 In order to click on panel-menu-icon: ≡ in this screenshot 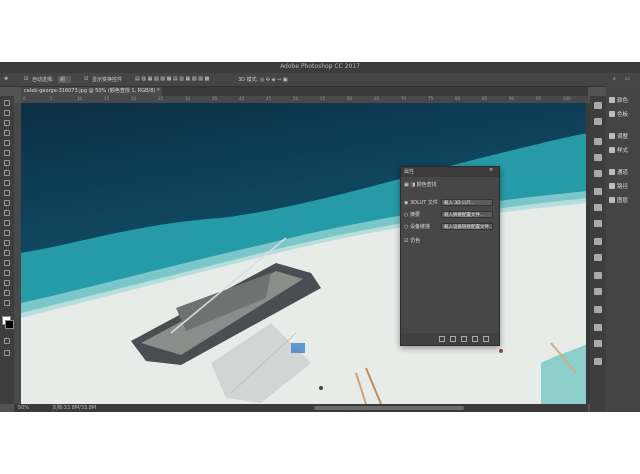, I will do `click(491, 170)`.